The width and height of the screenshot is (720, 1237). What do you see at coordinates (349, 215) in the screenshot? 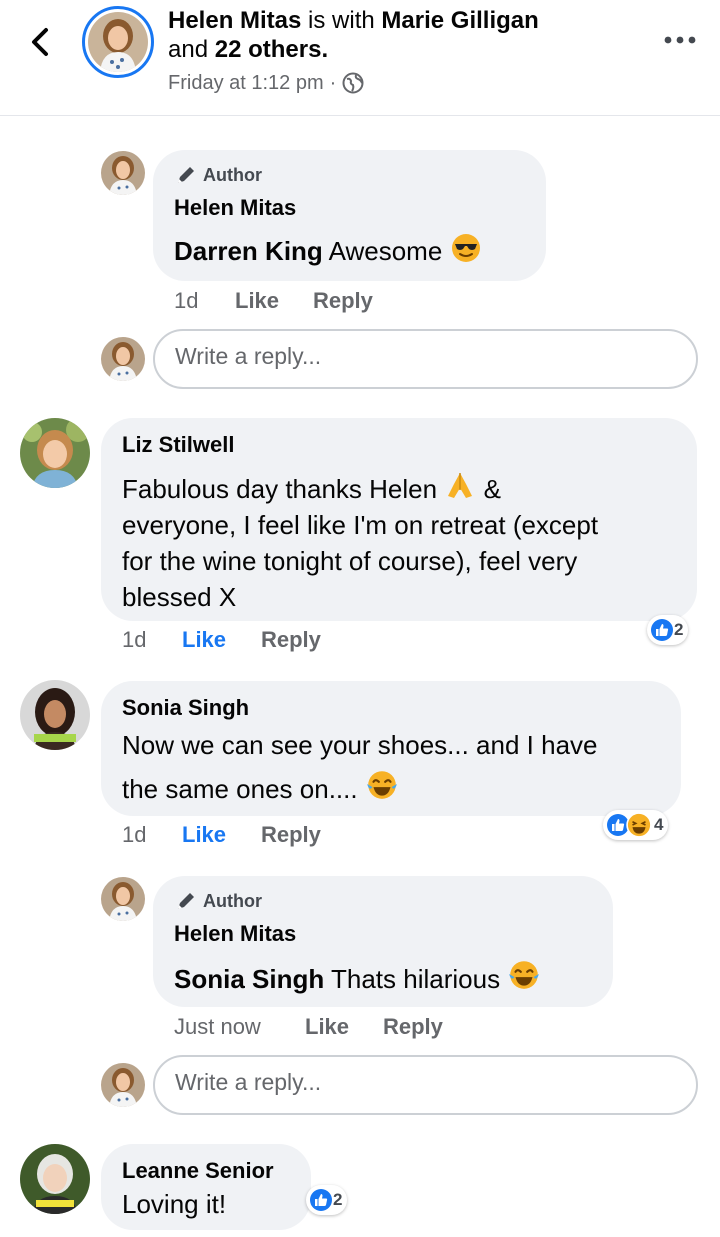
I see `comment-bubble: Author Helen Mitas Darren King Awesome` at bounding box center [349, 215].